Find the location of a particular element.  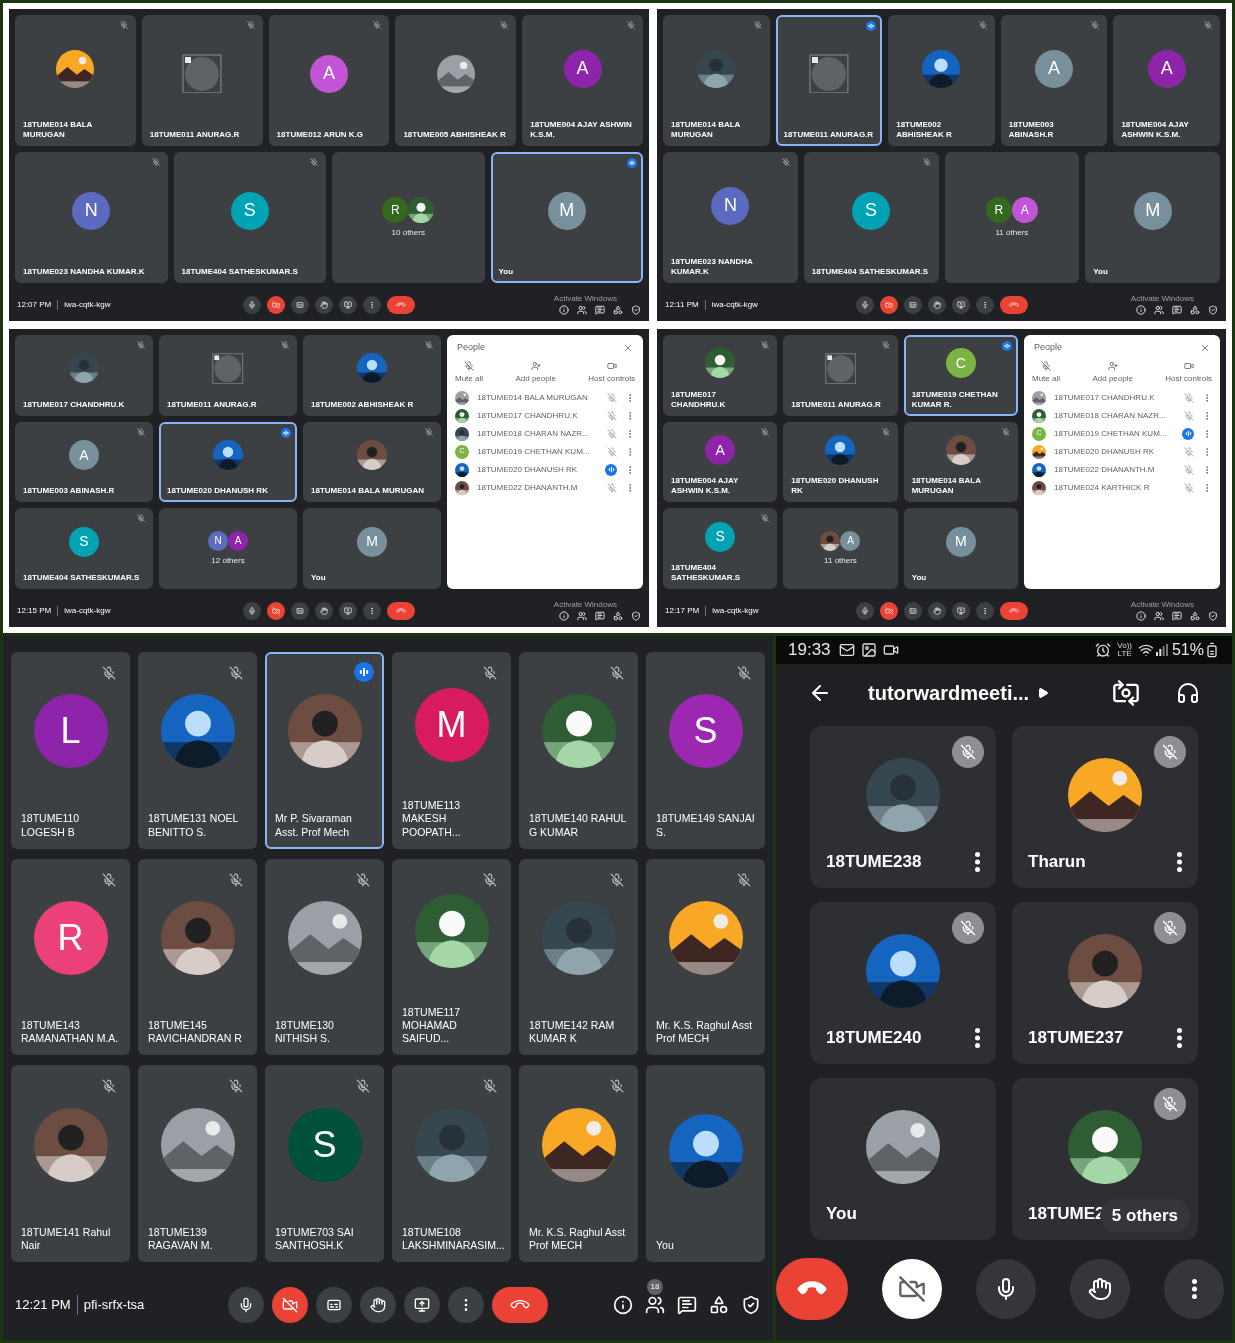

others-label: 11 others is located at coordinates (1012, 232).